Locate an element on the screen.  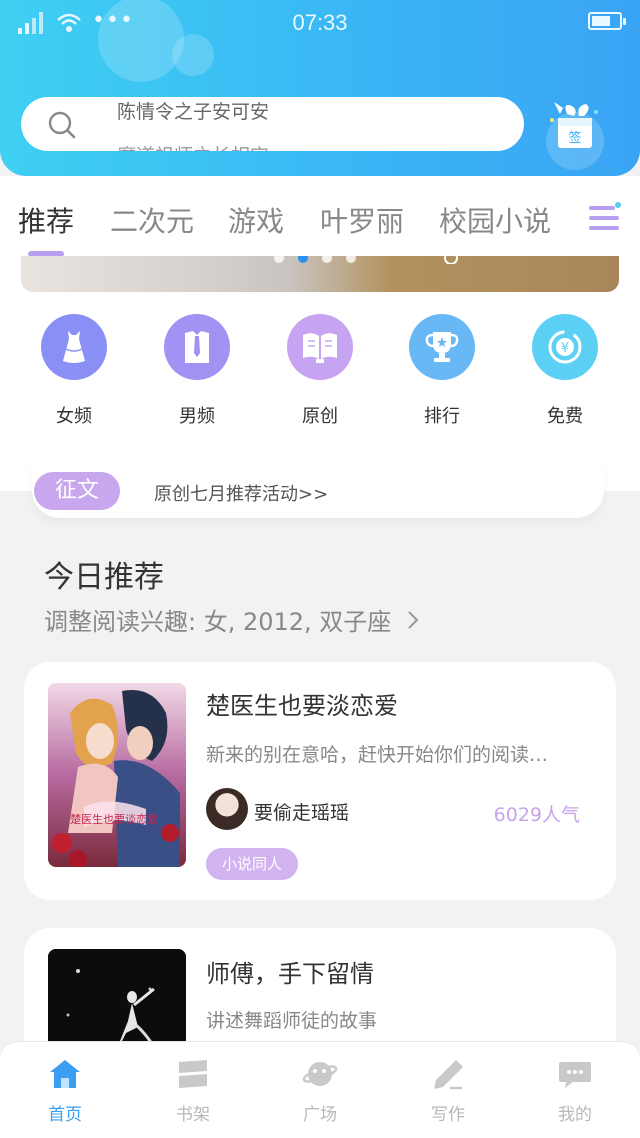
reading-interest-link: 调整阅读兴趣: 女, 2012, 双子座 is located at coordinates (231, 619).